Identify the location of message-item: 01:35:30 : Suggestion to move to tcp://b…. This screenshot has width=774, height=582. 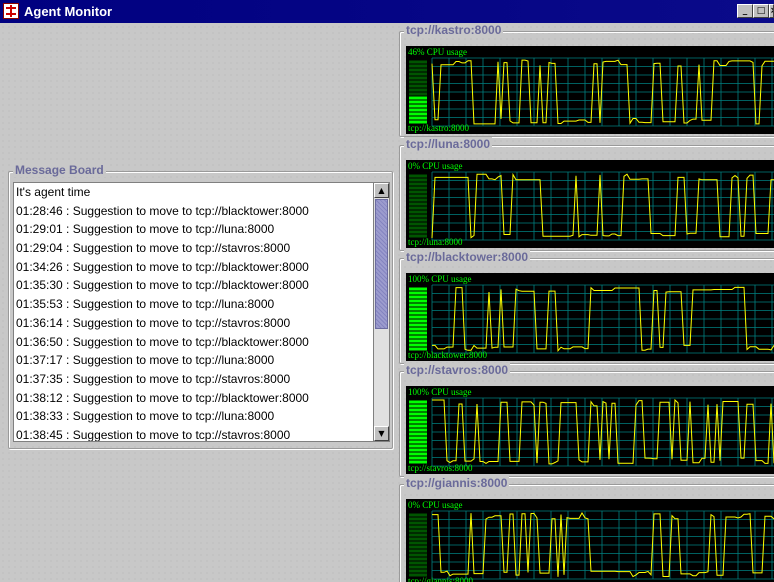
(193, 285).